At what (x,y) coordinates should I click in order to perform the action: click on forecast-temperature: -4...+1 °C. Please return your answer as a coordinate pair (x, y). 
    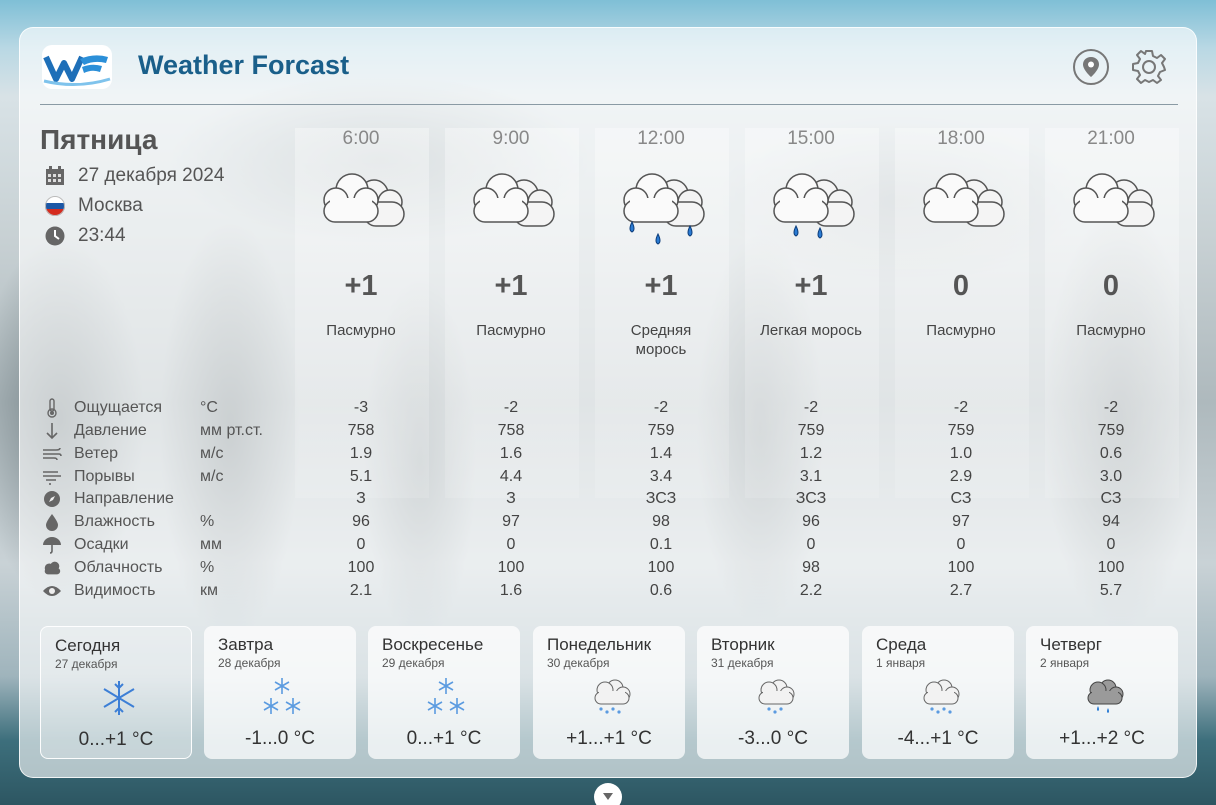
    Looking at the image, I should click on (938, 738).